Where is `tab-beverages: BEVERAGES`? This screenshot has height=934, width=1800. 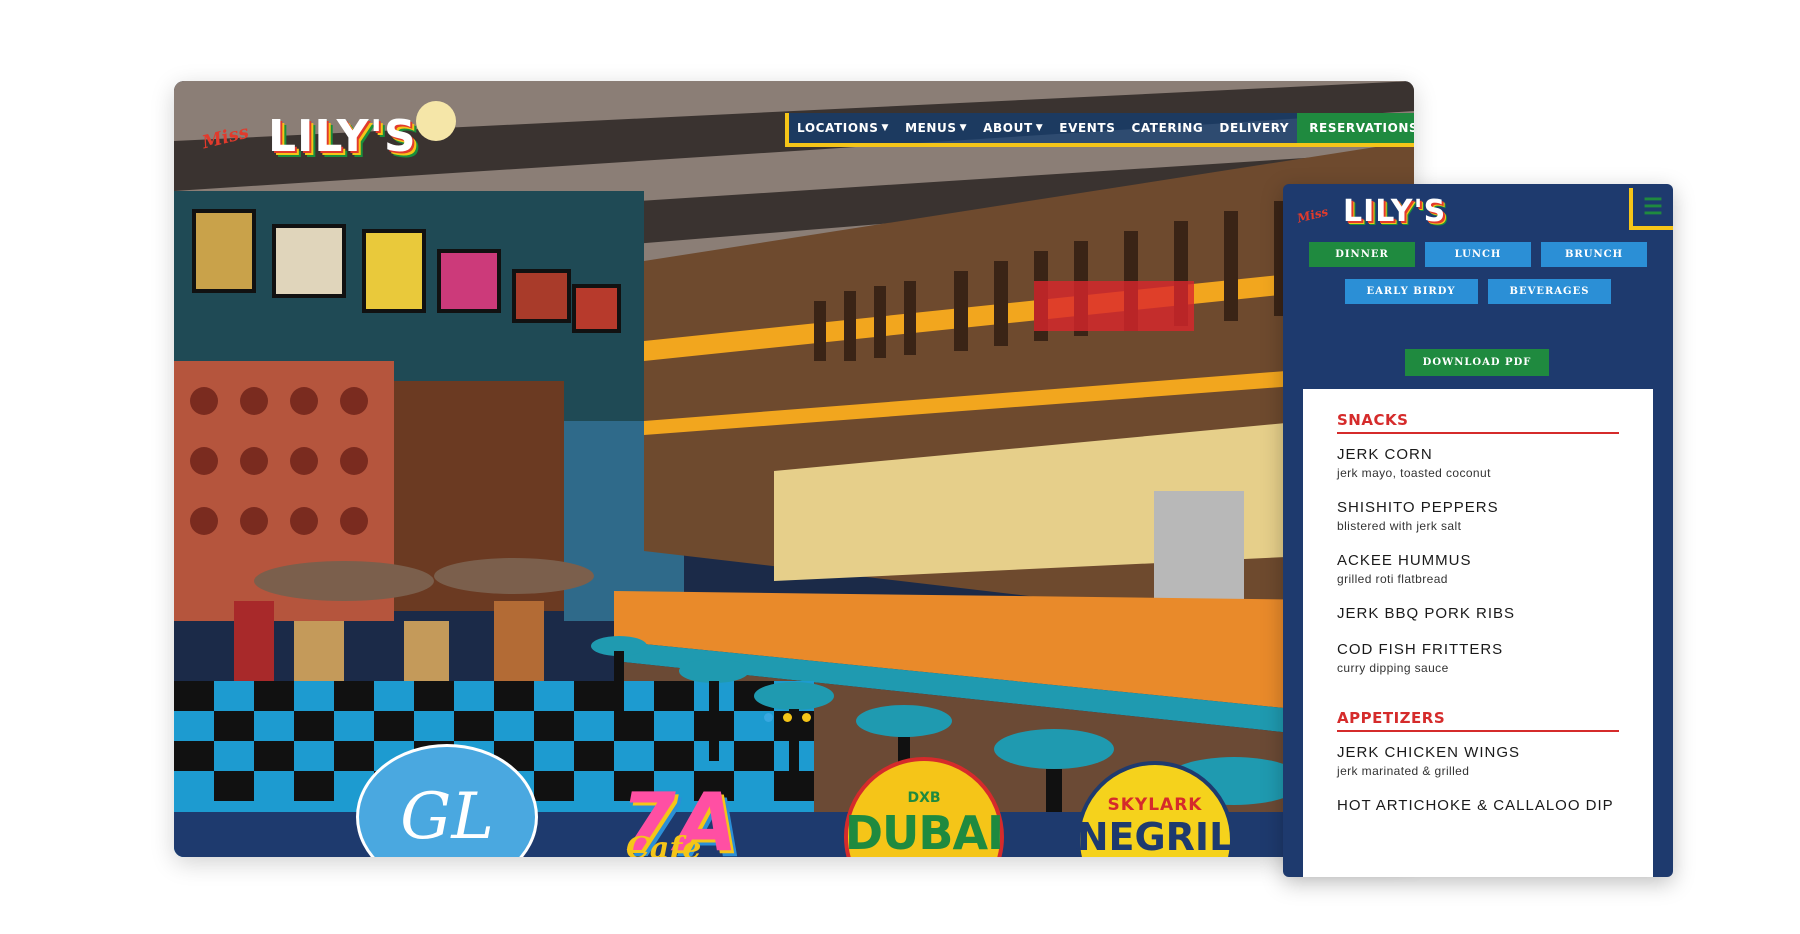 tab-beverages: BEVERAGES is located at coordinates (1549, 291).